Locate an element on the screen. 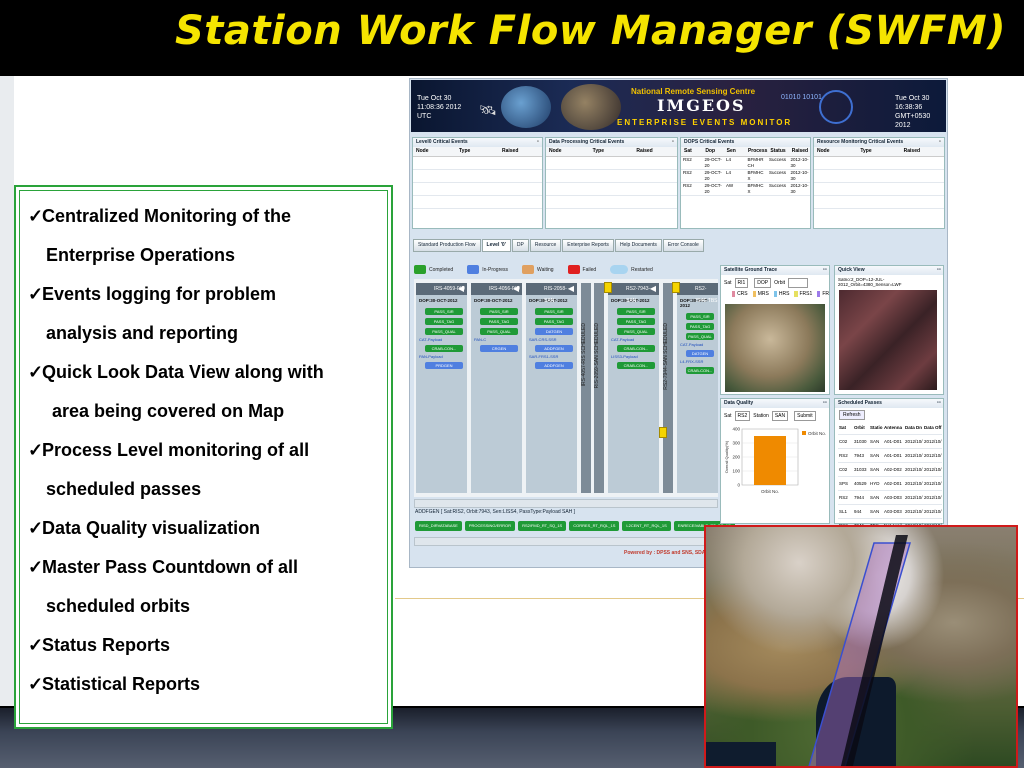  tab-standard-production-flow: Standard Production Flow is located at coordinates (447, 245).